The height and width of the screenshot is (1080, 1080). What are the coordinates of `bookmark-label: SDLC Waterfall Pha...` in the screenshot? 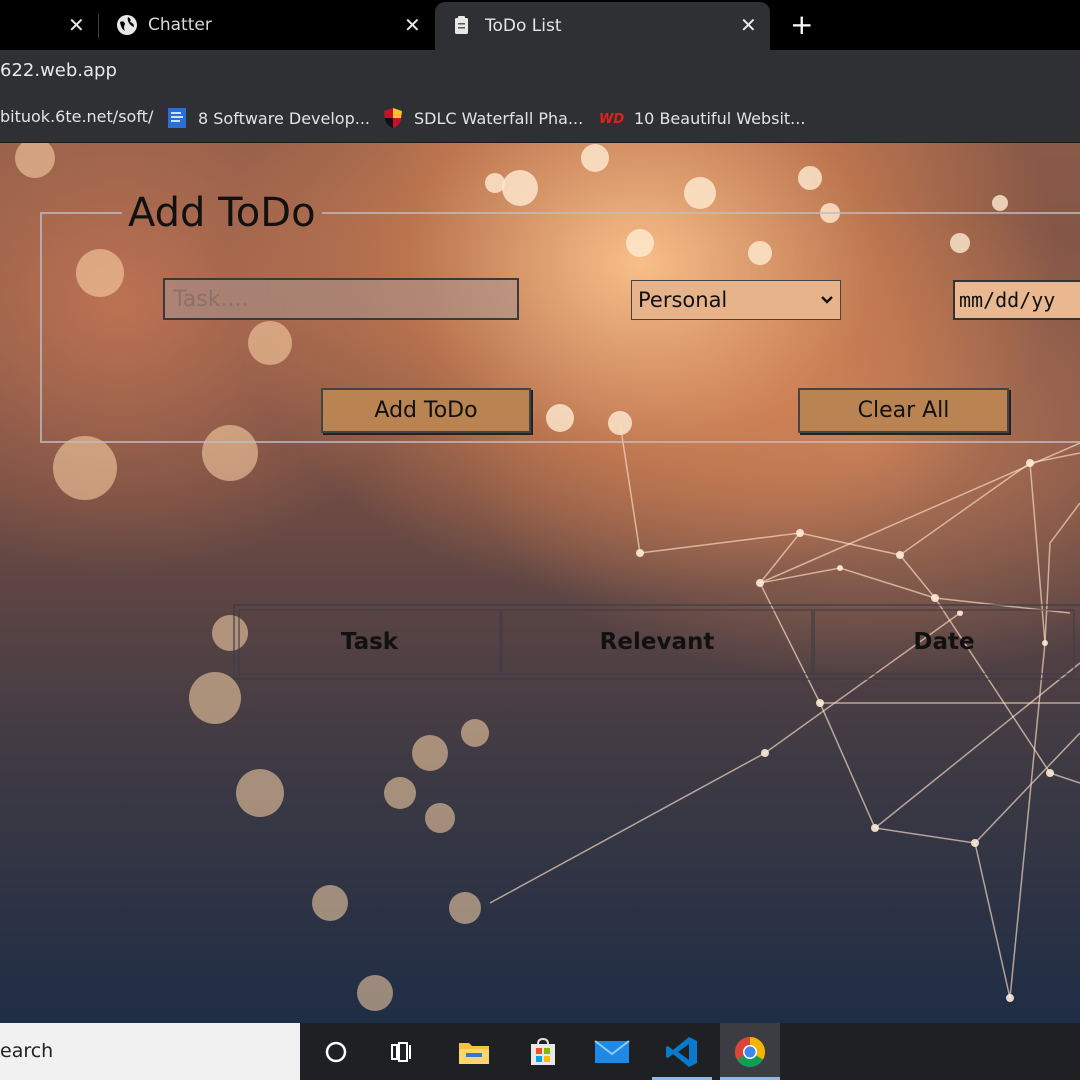 It's located at (499, 118).